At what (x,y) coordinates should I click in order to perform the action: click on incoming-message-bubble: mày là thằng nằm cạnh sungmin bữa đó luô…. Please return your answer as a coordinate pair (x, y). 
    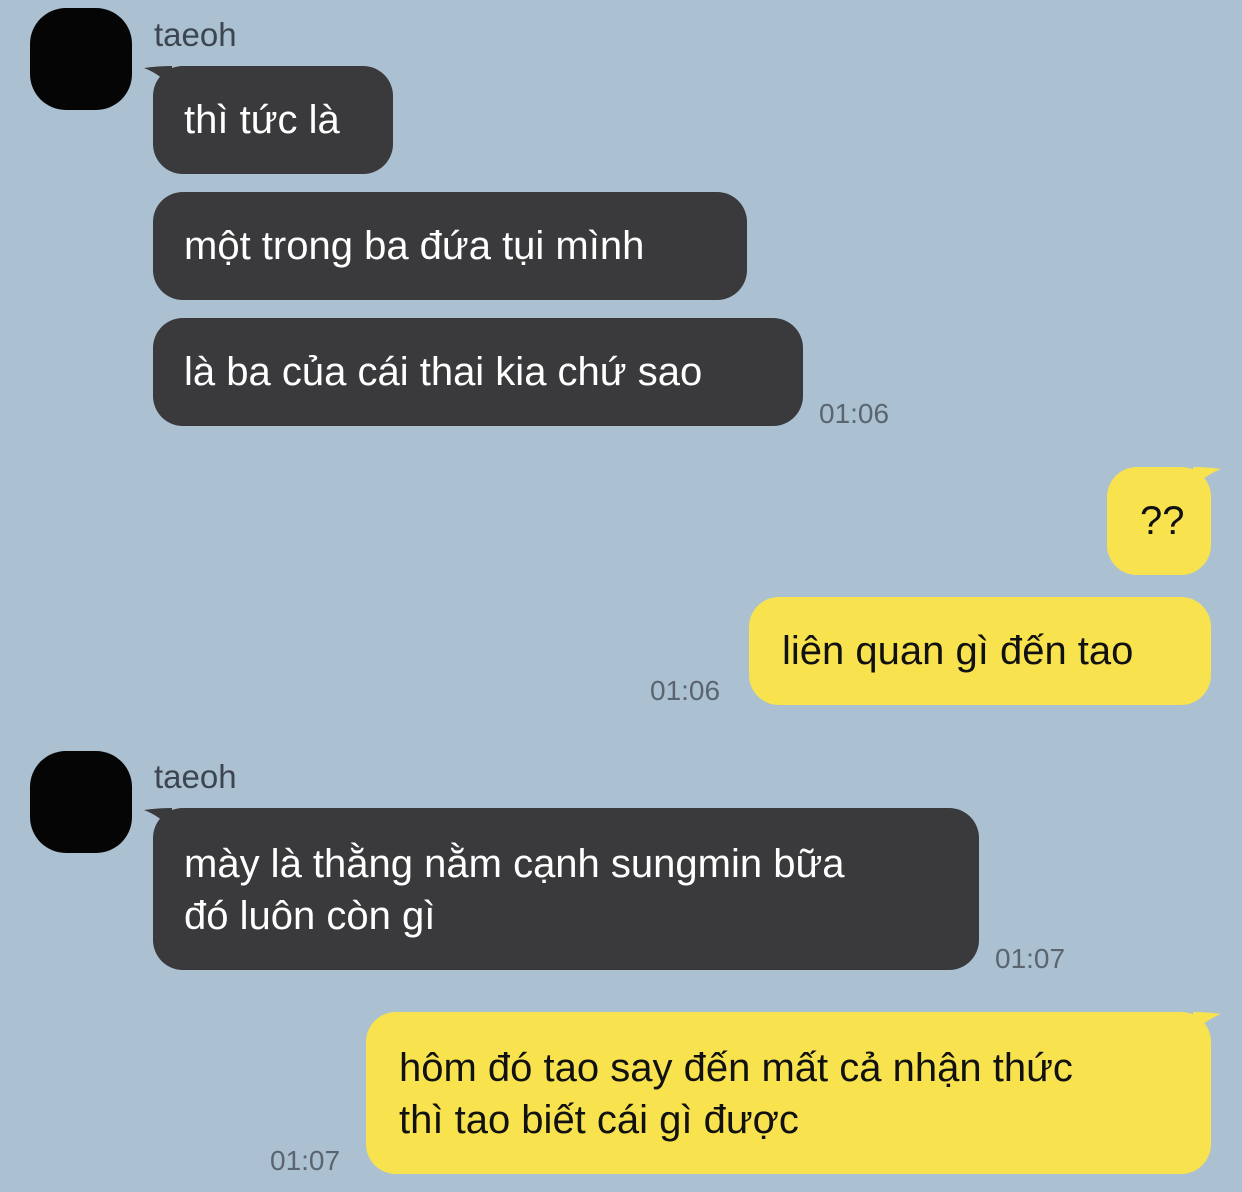
    Looking at the image, I should click on (561, 889).